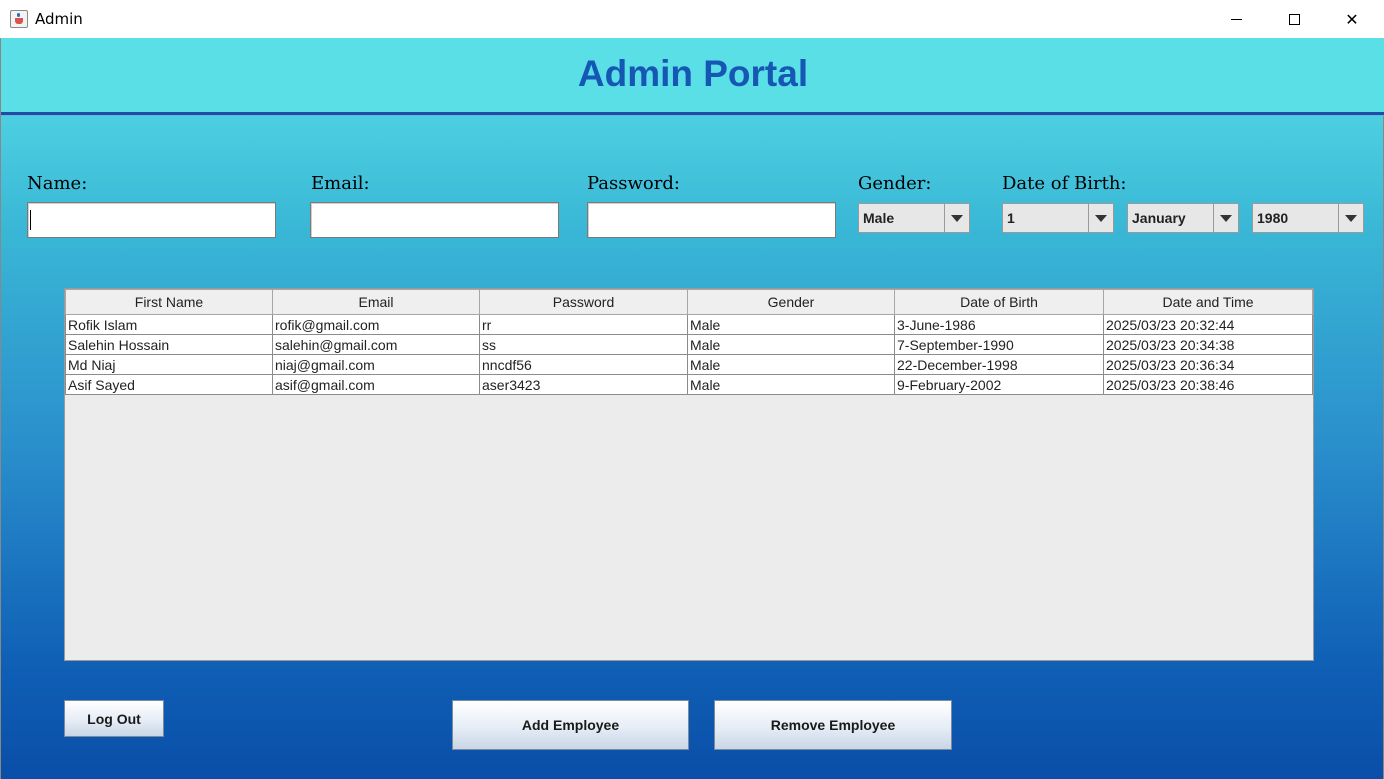 The height and width of the screenshot is (779, 1384). I want to click on month-select-value: January, so click(1159, 218).